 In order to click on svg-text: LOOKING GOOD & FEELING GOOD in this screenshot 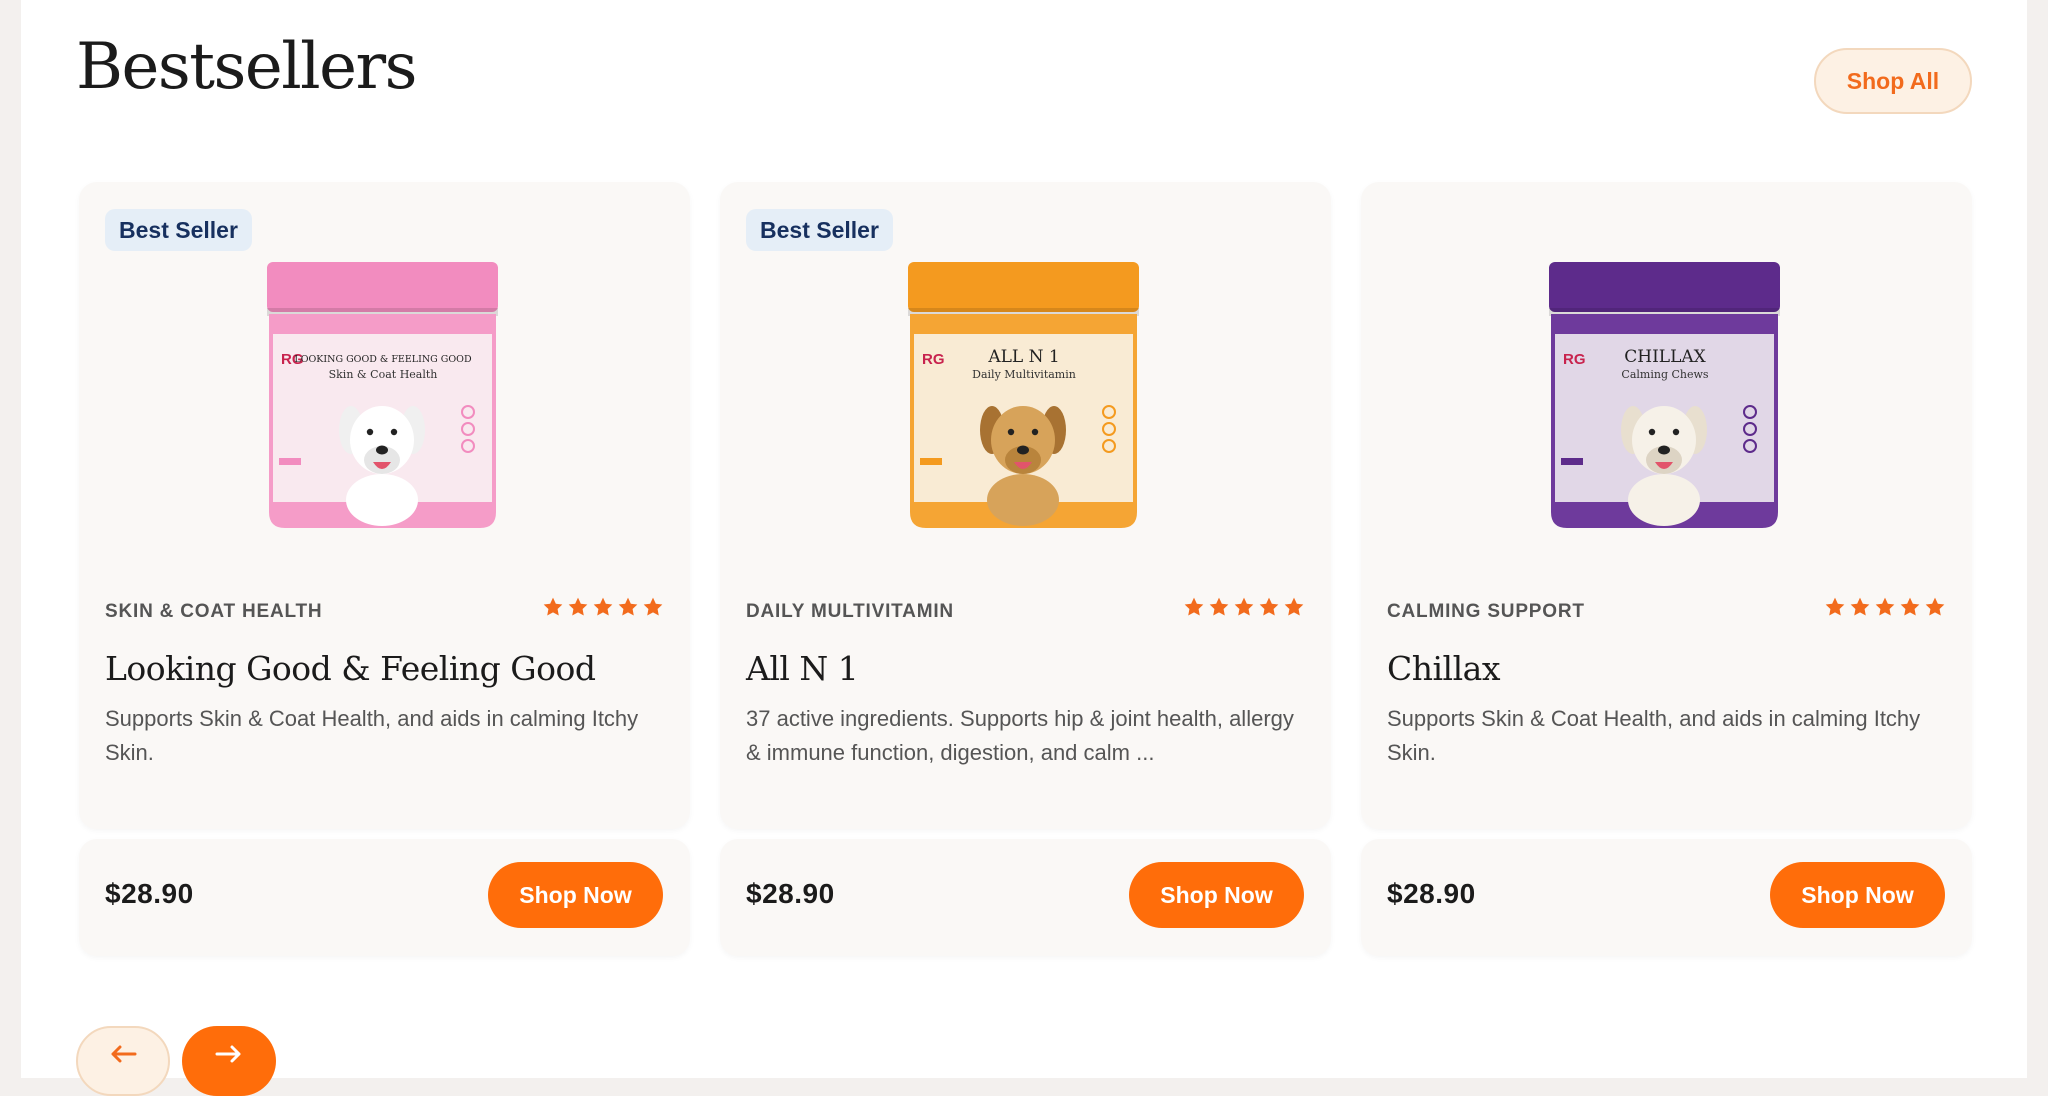, I will do `click(383, 359)`.